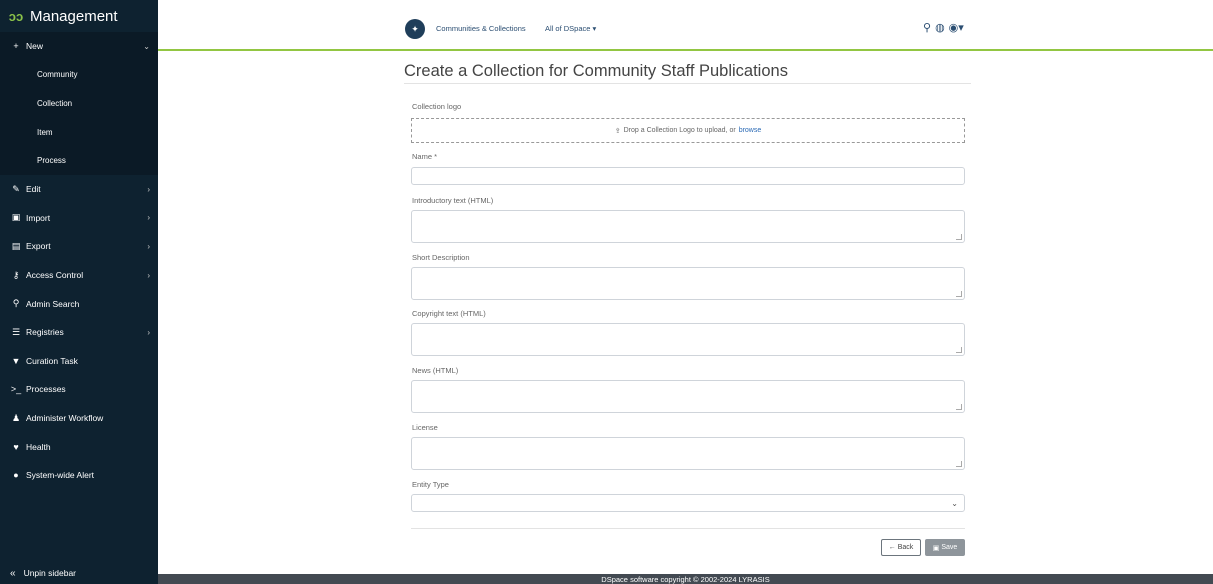 This screenshot has height=584, width=1213. Describe the element at coordinates (425, 156) in the screenshot. I see `name-label: Name *` at that location.